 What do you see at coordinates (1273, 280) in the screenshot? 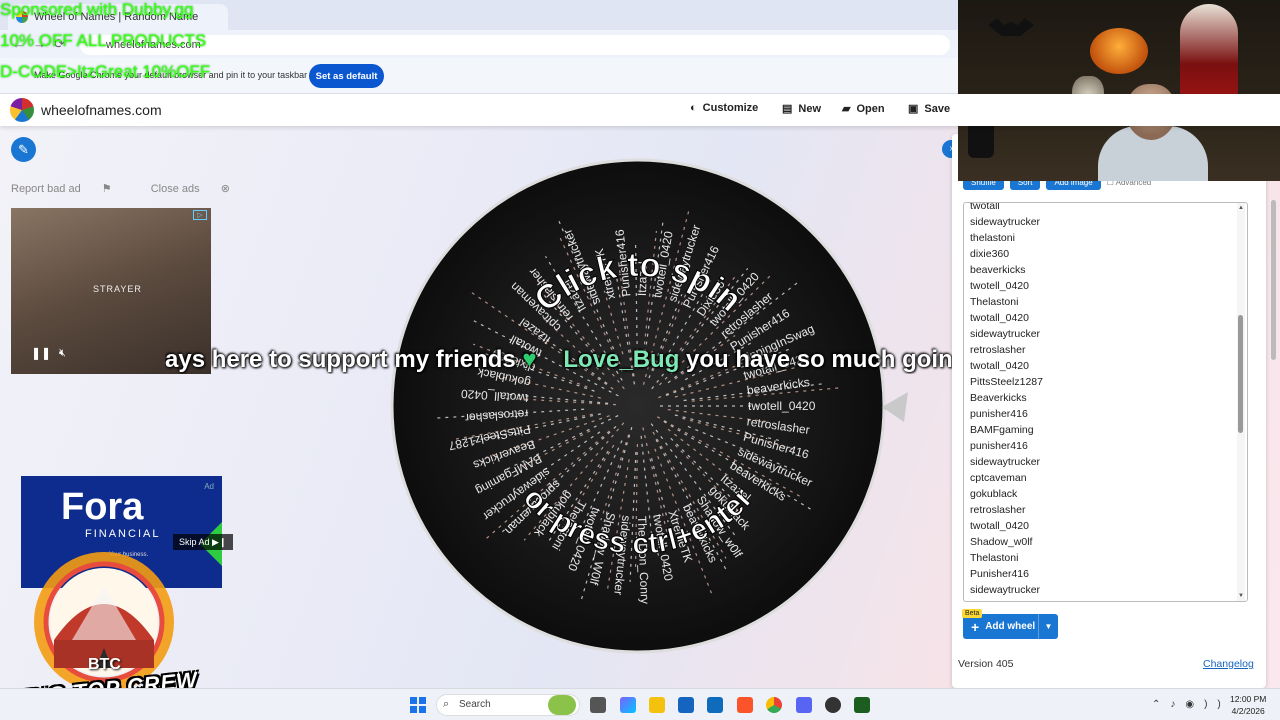
I see `page-scrollbar-thumb` at bounding box center [1273, 280].